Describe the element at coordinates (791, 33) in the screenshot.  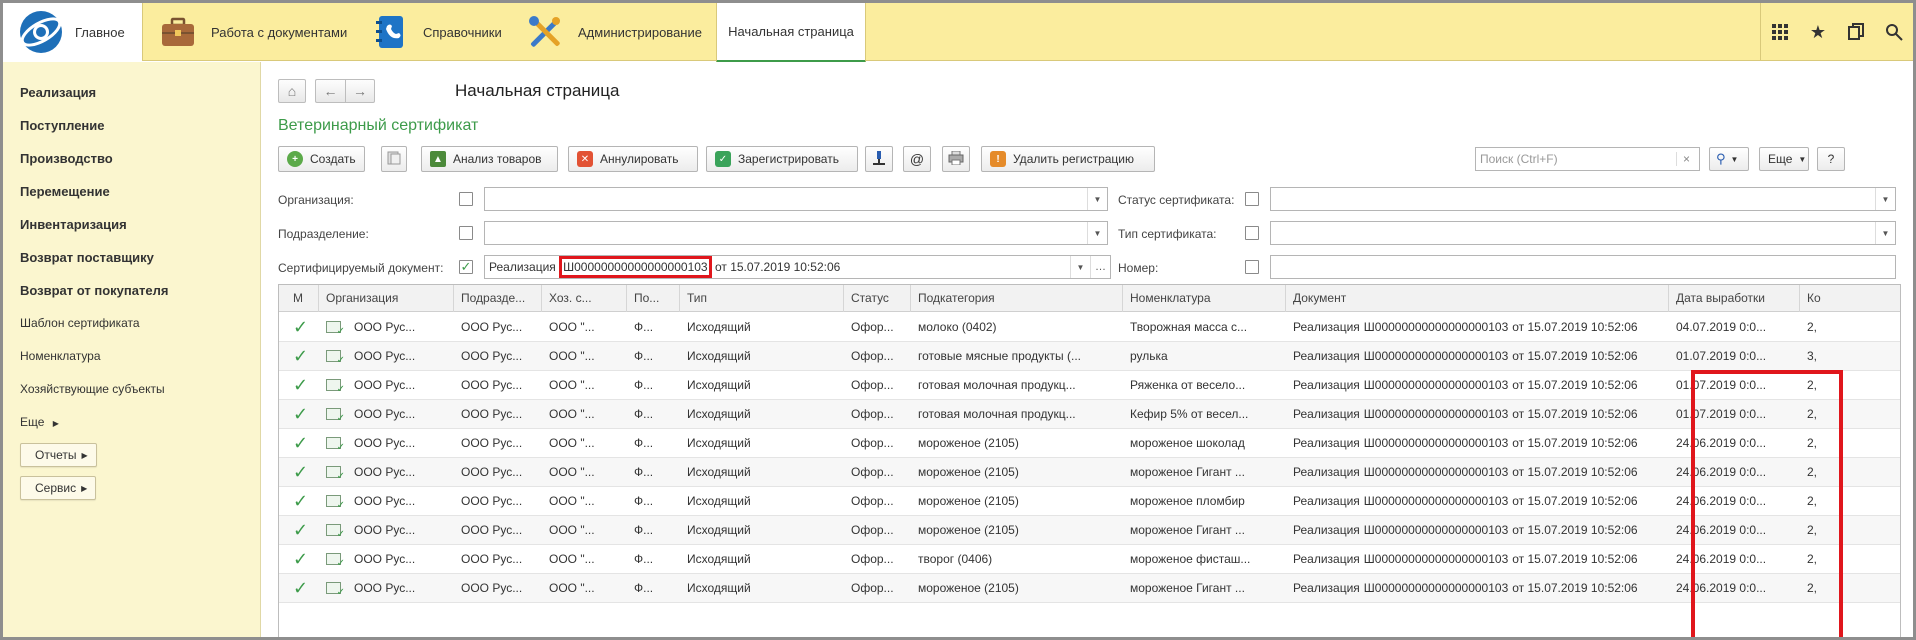
I see `tab-start-page: Начальная страница` at that location.